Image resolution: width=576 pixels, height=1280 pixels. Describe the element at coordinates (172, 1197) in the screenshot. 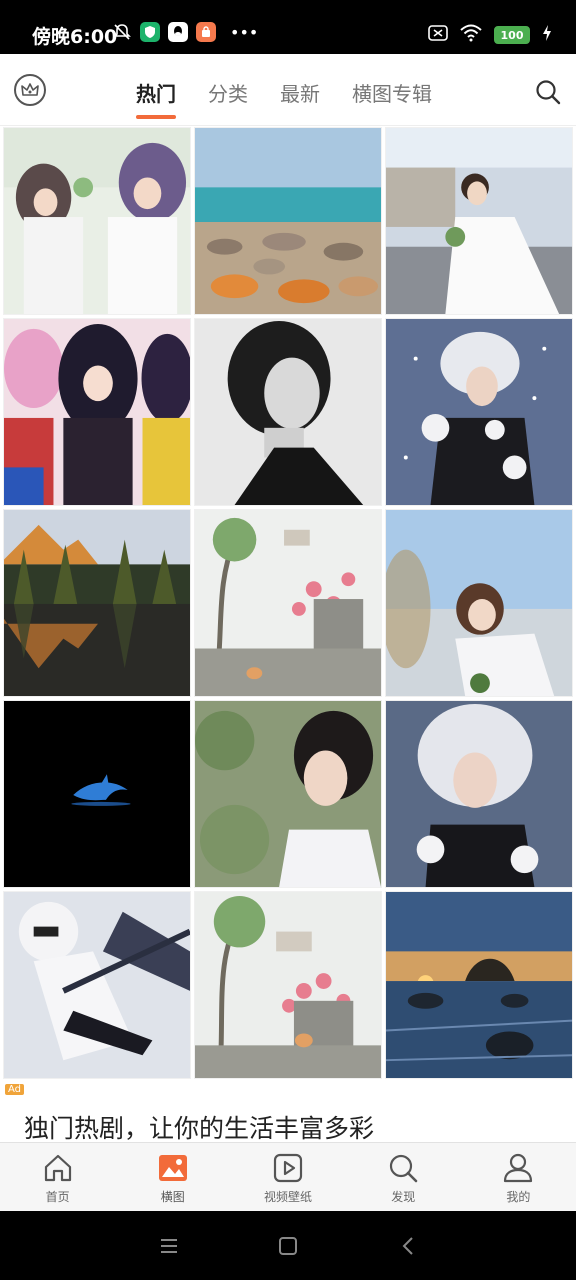

I see `nav-landscape-label: 横图` at that location.